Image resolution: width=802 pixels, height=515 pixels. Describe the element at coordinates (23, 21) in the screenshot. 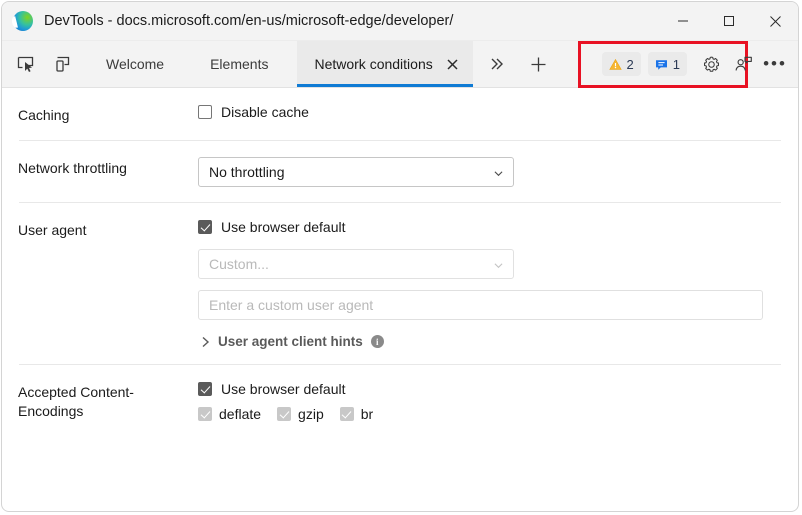

I see `edge-logo-icon` at that location.